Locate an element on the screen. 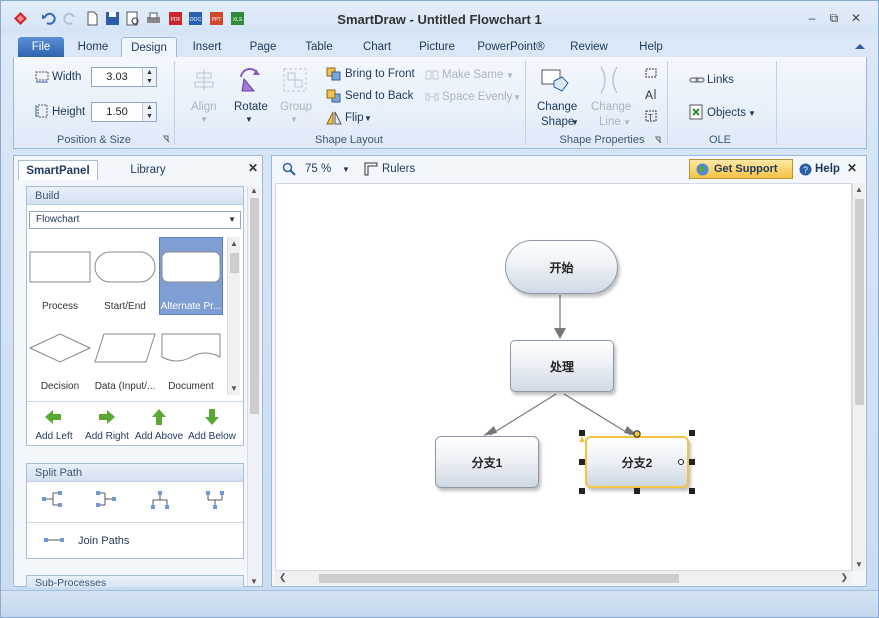 This screenshot has height=618, width=879. change-line-icon is located at coordinates (609, 80).